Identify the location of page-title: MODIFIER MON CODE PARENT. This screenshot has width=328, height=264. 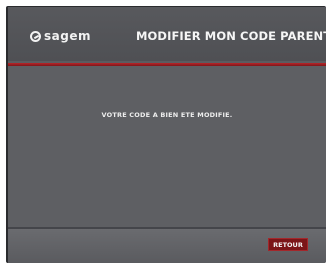
(231, 36).